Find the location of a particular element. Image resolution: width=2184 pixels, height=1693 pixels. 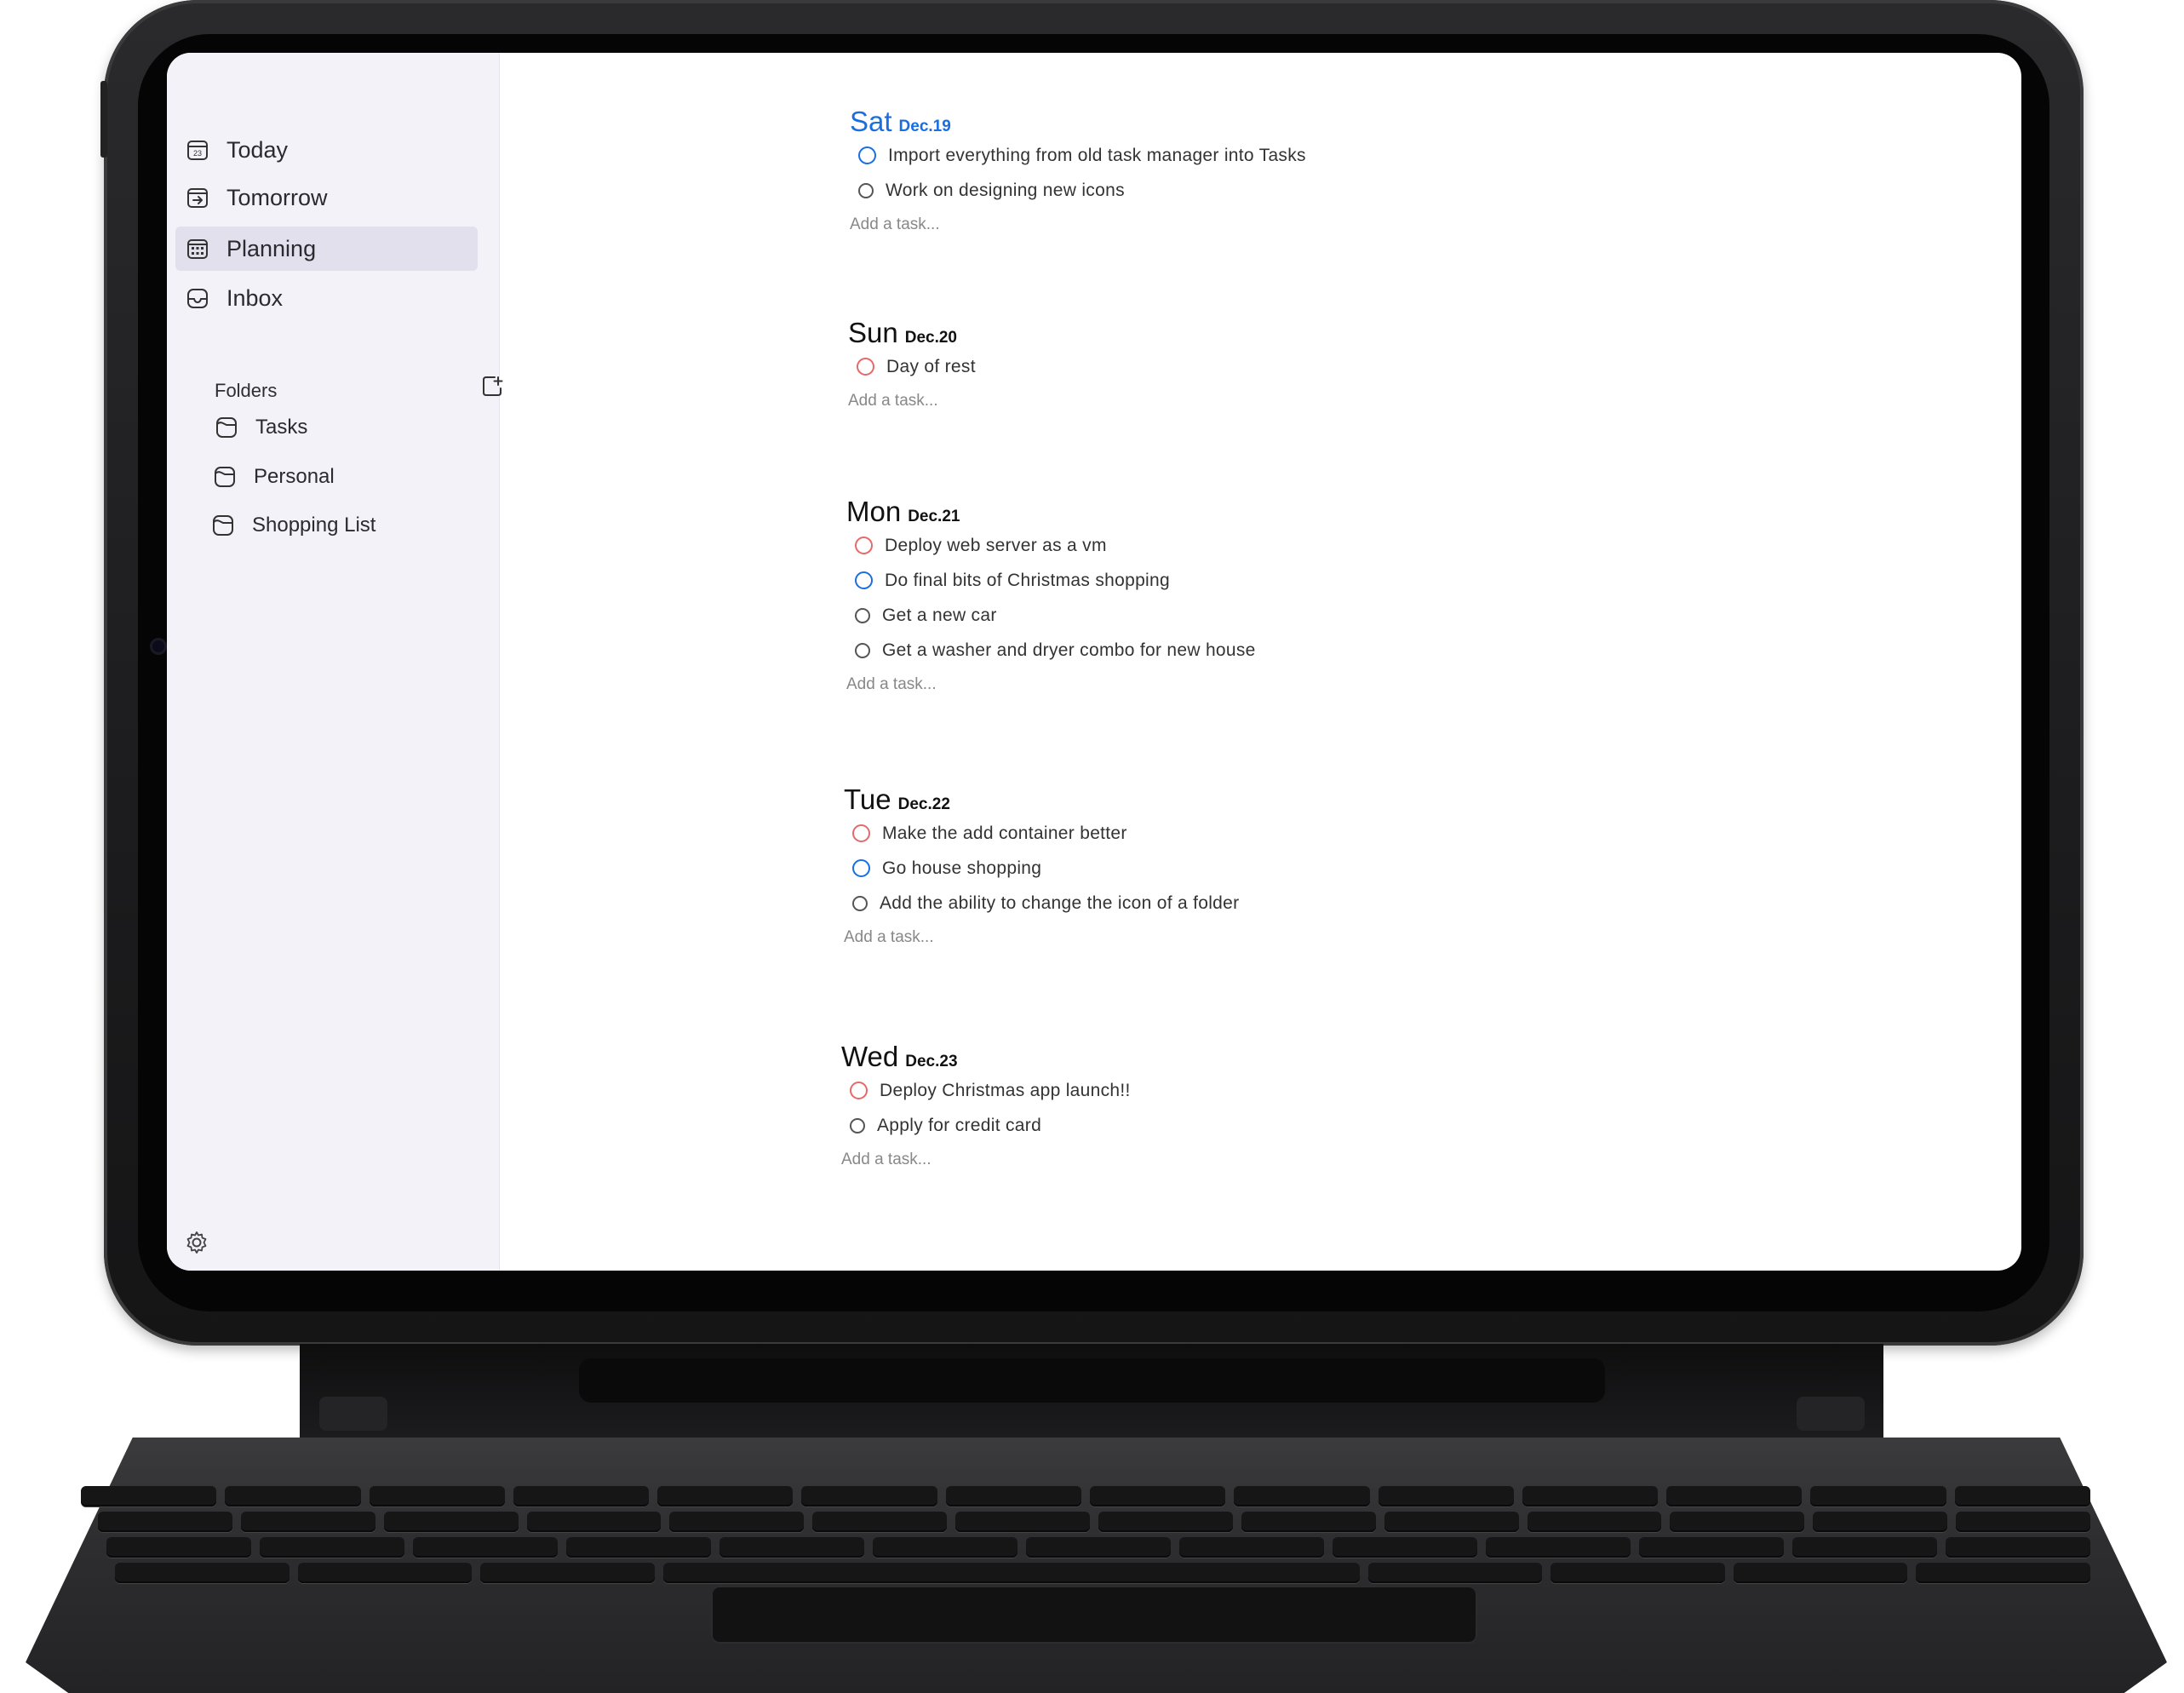

task-item: Get a new car is located at coordinates (1051, 616).